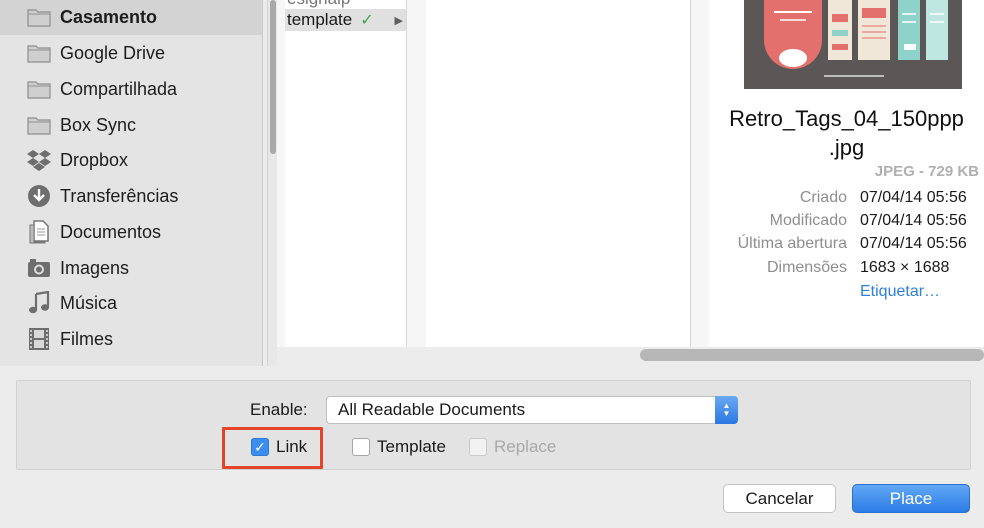 The width and height of the screenshot is (984, 528). What do you see at coordinates (320, 19) in the screenshot?
I see `list-item-label: template` at bounding box center [320, 19].